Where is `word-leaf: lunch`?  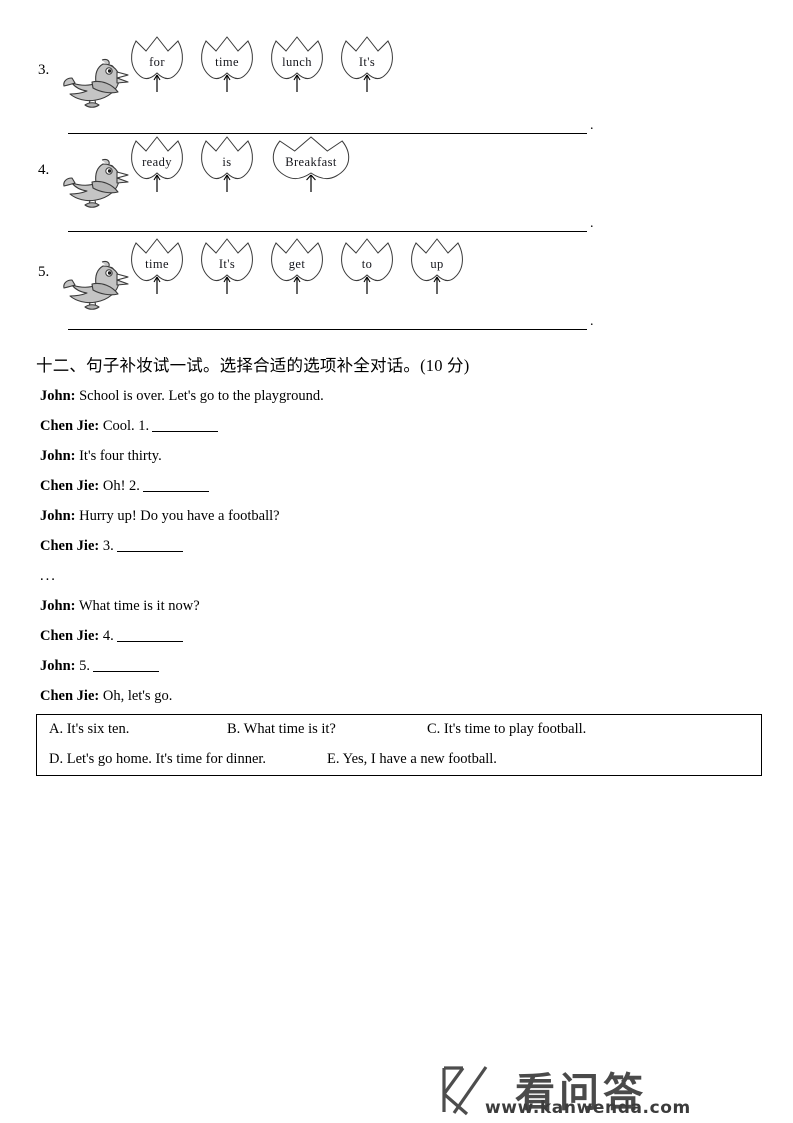 word-leaf: lunch is located at coordinates (297, 65).